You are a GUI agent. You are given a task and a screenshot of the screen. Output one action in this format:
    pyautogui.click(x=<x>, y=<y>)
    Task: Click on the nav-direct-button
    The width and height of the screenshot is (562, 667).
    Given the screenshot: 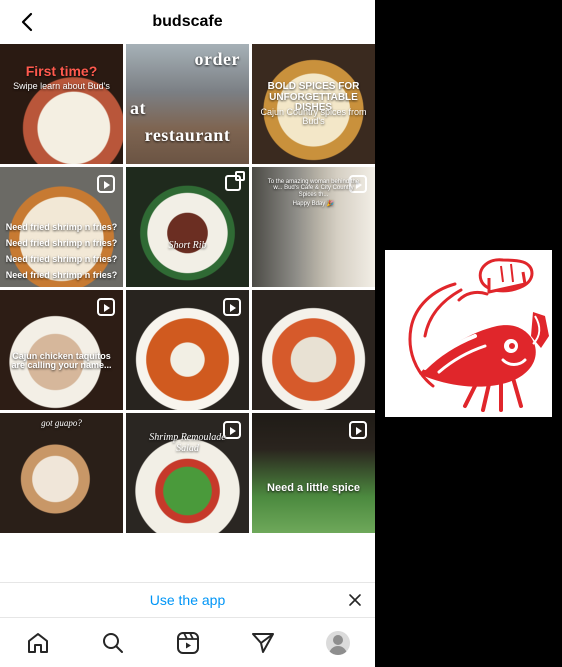 What is the action you would take?
    pyautogui.click(x=263, y=643)
    